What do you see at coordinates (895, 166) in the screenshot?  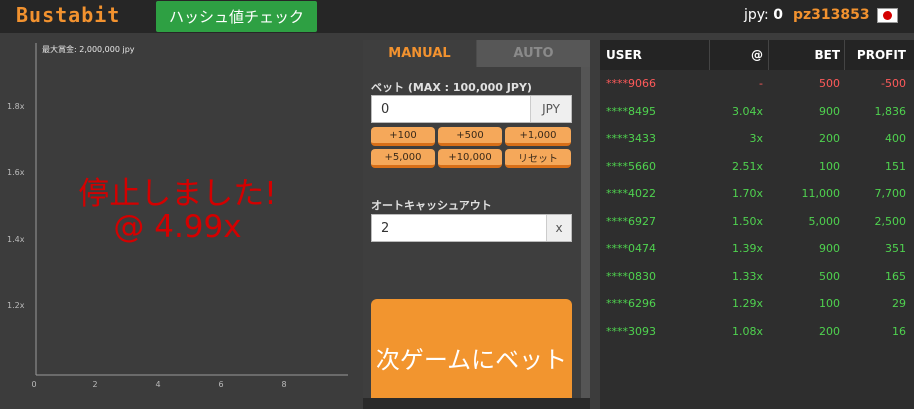 I see `profit-amount: 151` at bounding box center [895, 166].